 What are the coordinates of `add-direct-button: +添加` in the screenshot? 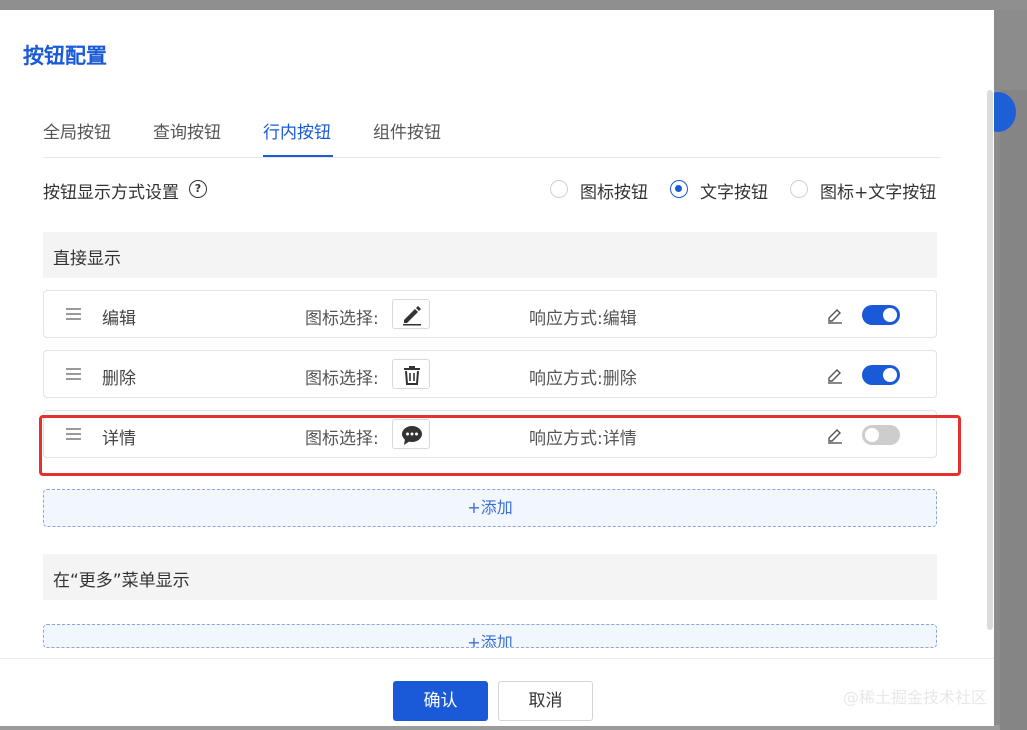 It's located at (490, 508).